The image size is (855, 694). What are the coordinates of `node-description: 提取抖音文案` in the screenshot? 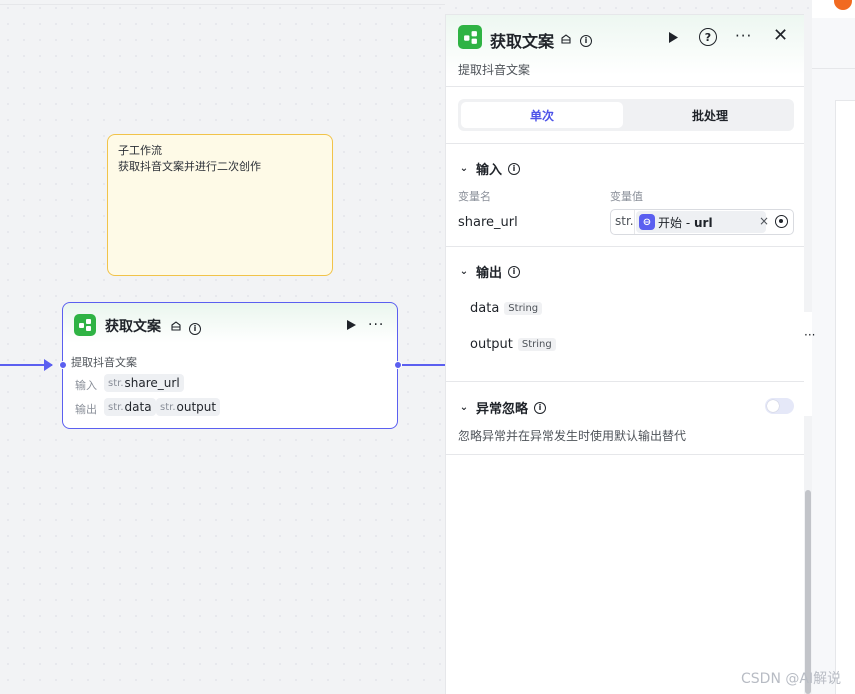 It's located at (104, 362).